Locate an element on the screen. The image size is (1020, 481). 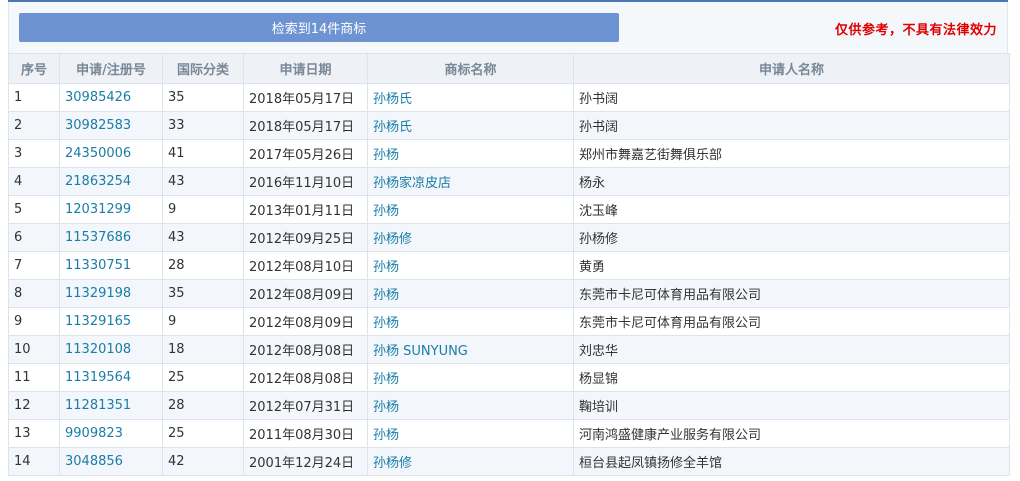
row-index: 3 is located at coordinates (18, 153).